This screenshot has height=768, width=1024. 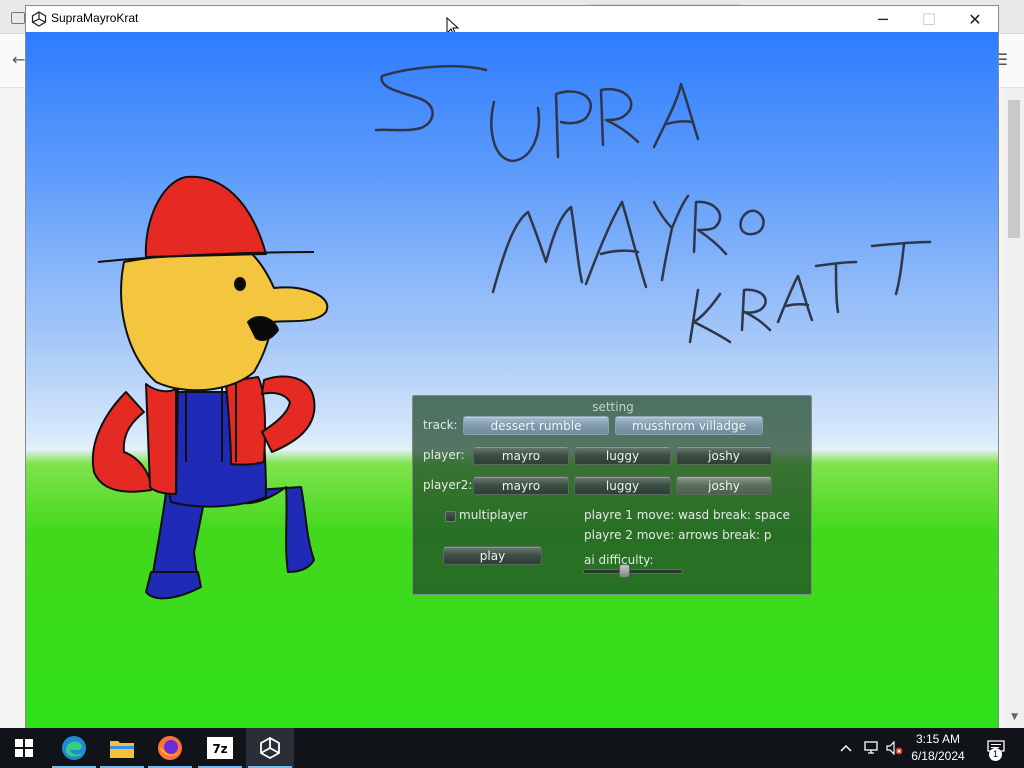 I want to click on scroll-down-arrow-icon: ▼, so click(x=1014, y=717).